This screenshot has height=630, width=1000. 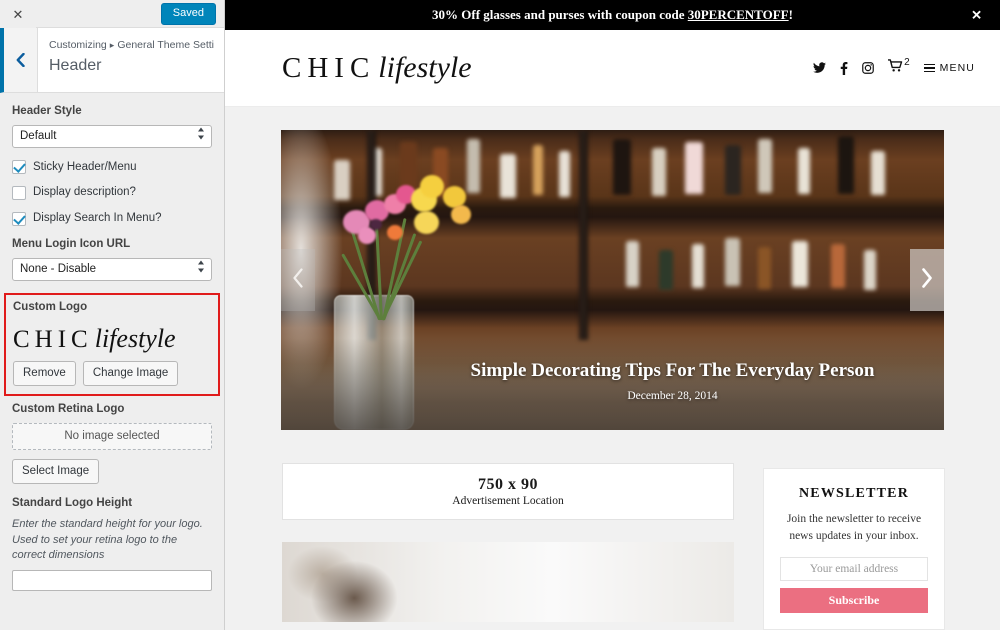 What do you see at coordinates (75, 65) in the screenshot?
I see `page-title: Header` at bounding box center [75, 65].